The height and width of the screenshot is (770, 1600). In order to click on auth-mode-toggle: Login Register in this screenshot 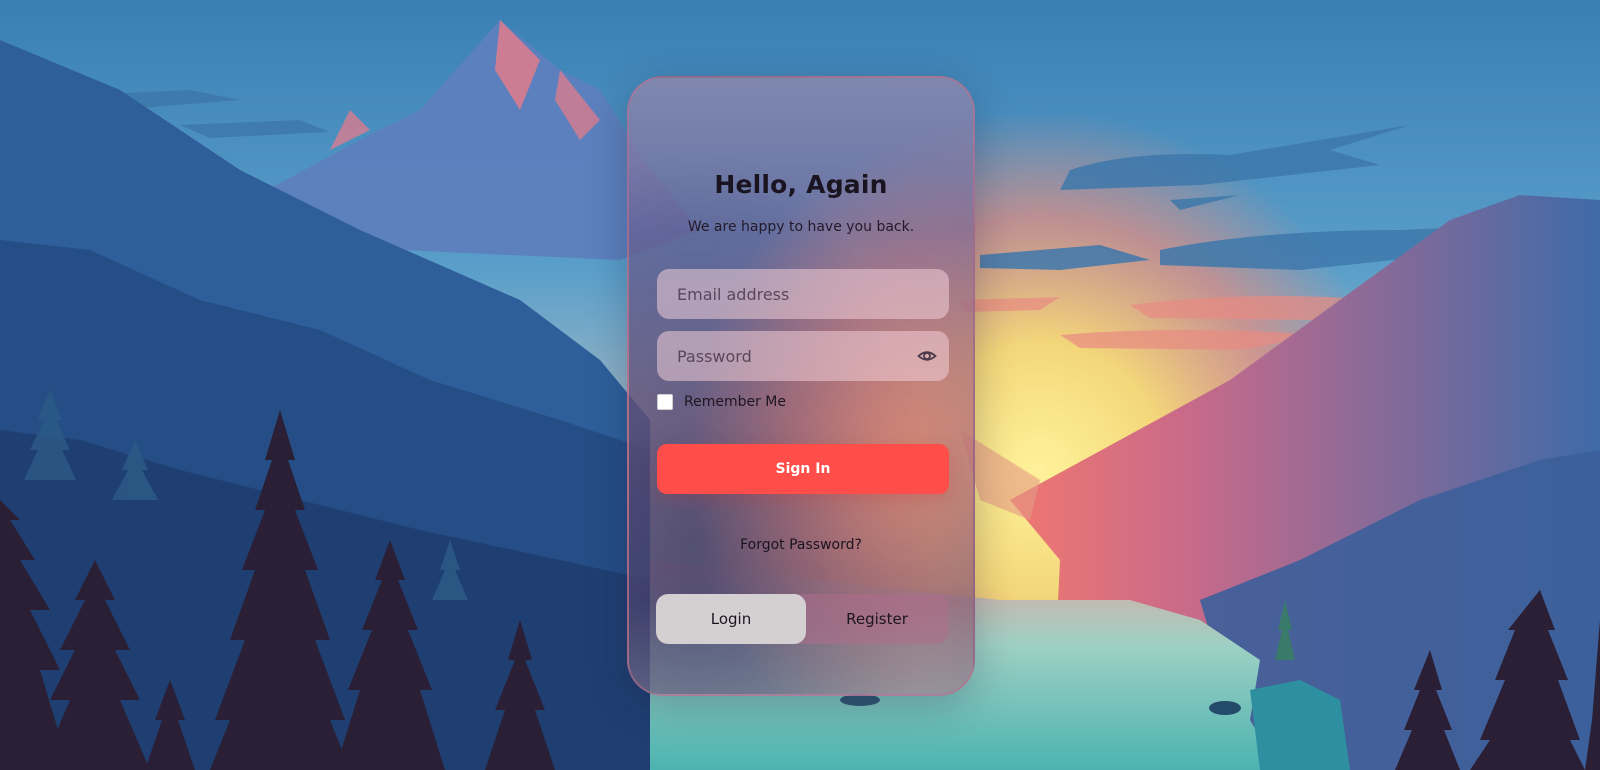, I will do `click(802, 619)`.